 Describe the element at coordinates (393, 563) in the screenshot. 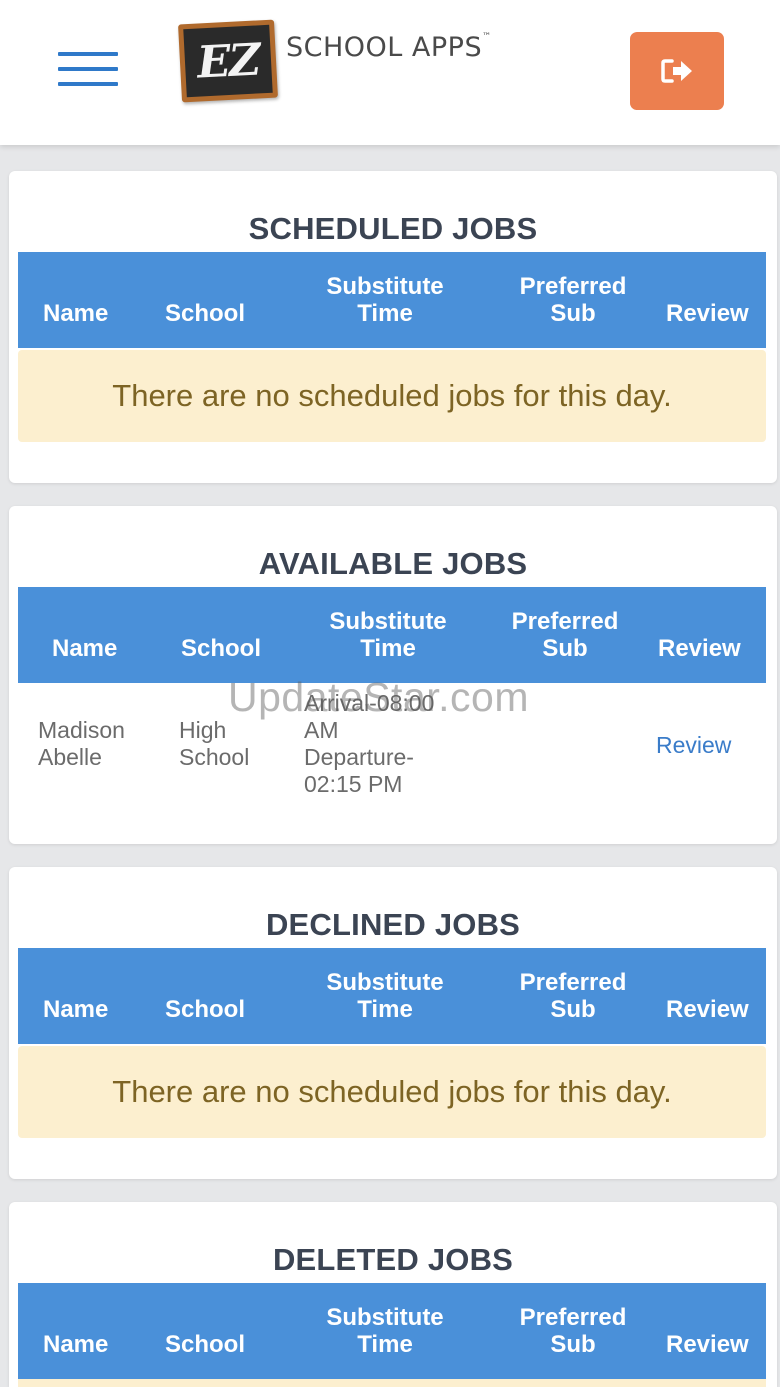

I see `available-jobs-title: AVAILABLE JOBS` at that location.